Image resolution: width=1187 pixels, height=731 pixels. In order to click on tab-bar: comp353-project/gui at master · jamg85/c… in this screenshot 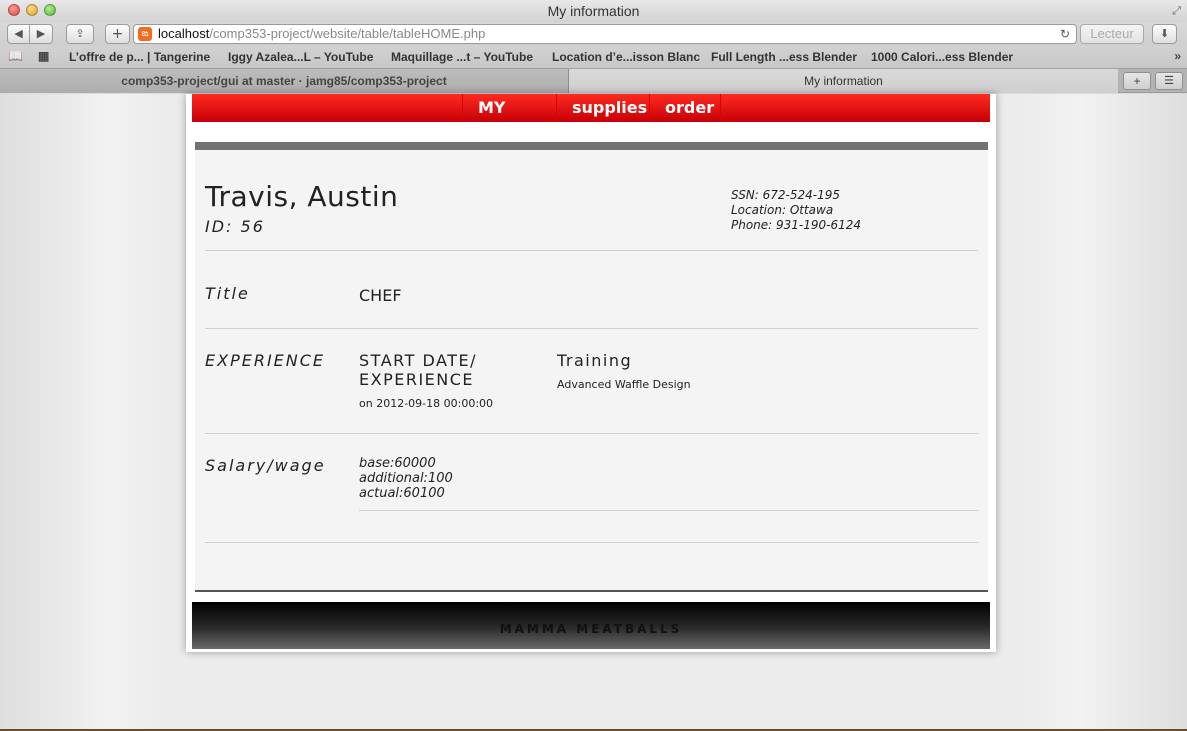, I will do `click(593, 80)`.